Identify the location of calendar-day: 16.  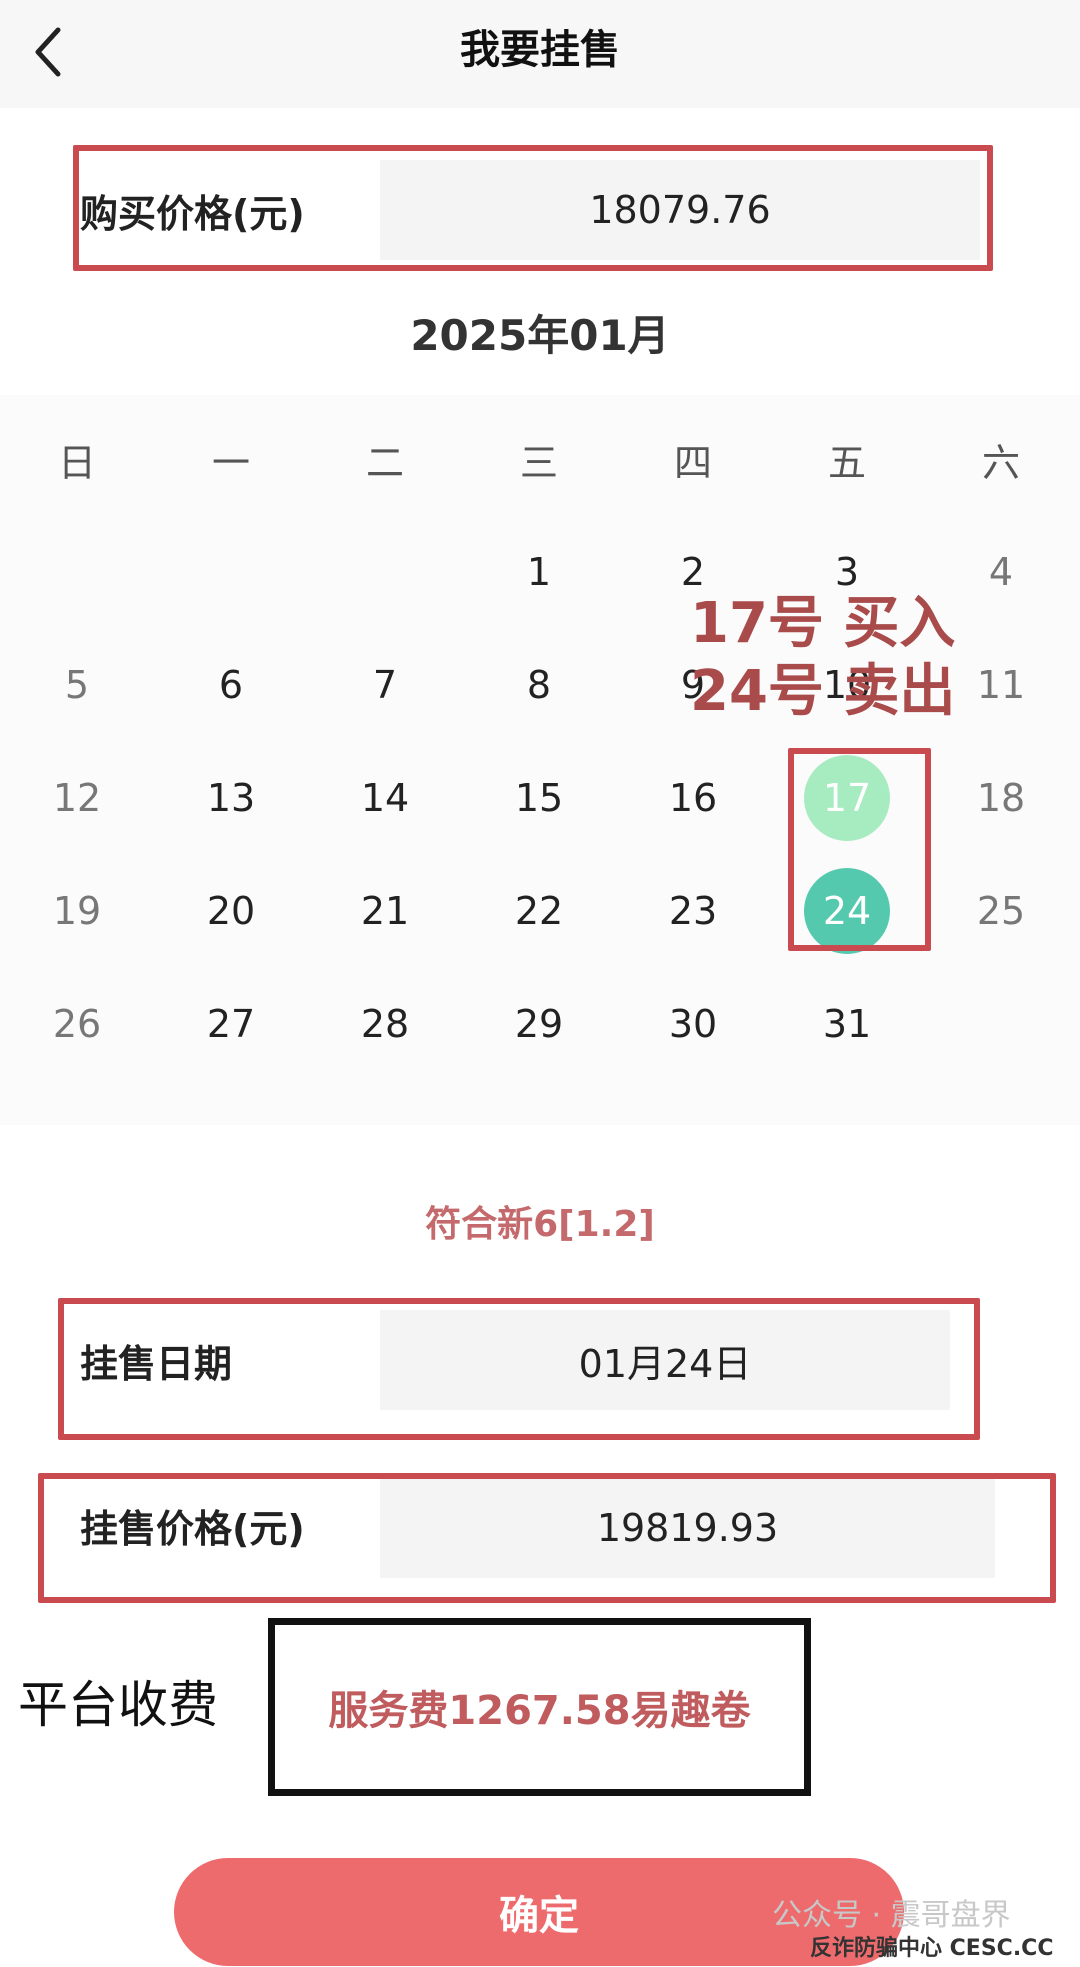
(693, 798).